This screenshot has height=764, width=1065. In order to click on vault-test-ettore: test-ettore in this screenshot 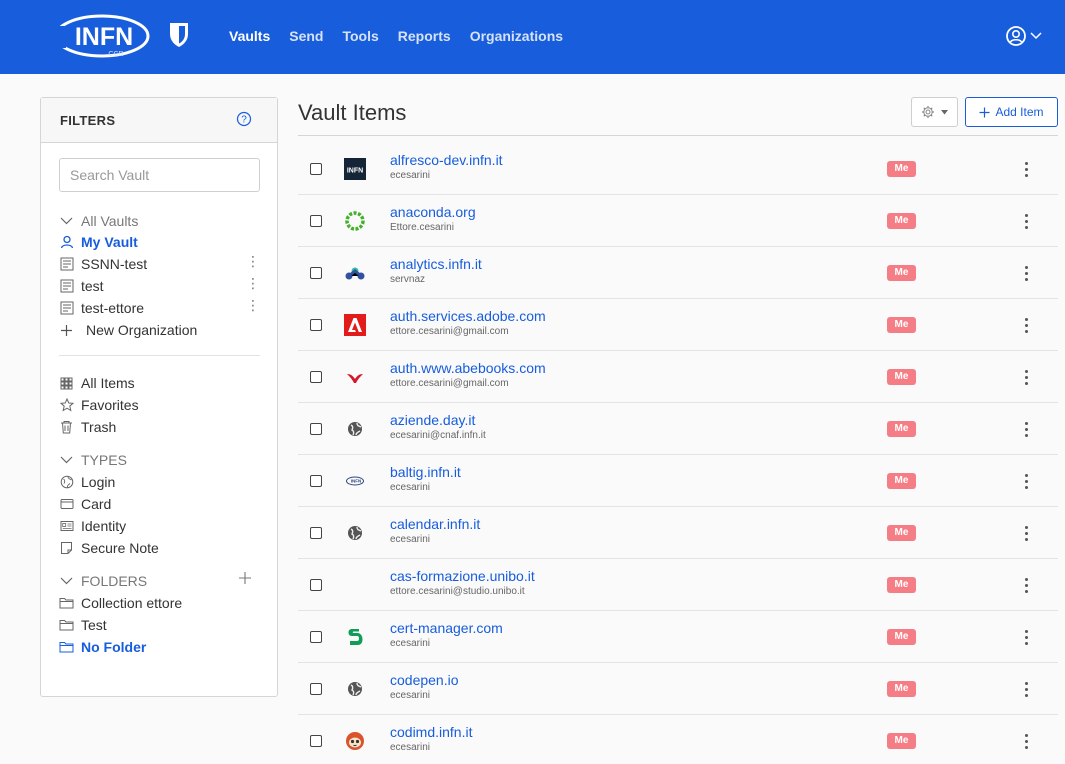, I will do `click(101, 308)`.